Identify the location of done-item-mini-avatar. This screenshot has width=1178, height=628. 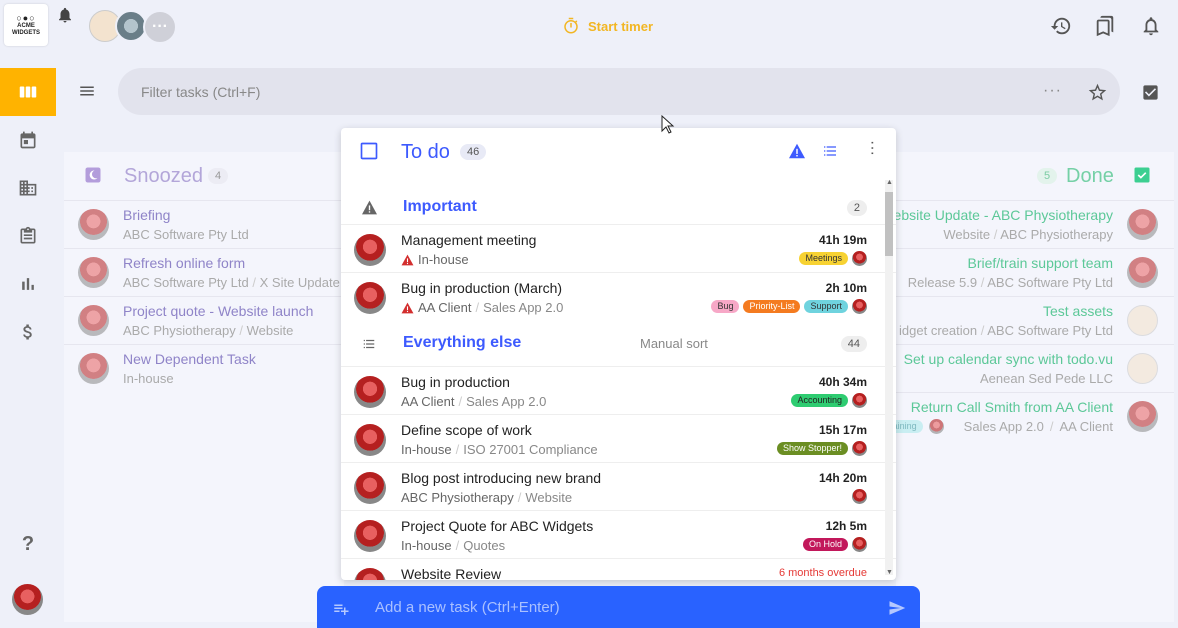
(936, 426).